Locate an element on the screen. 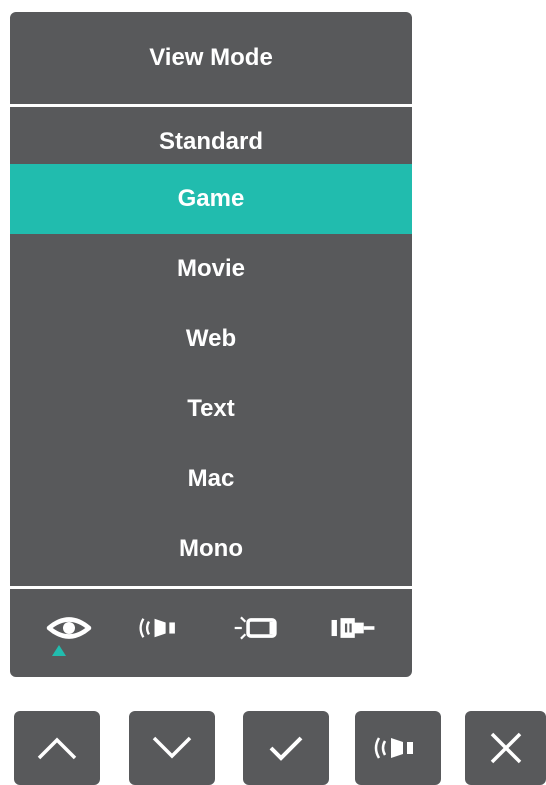 This screenshot has height=785, width=546. down-icon is located at coordinates (172, 747).